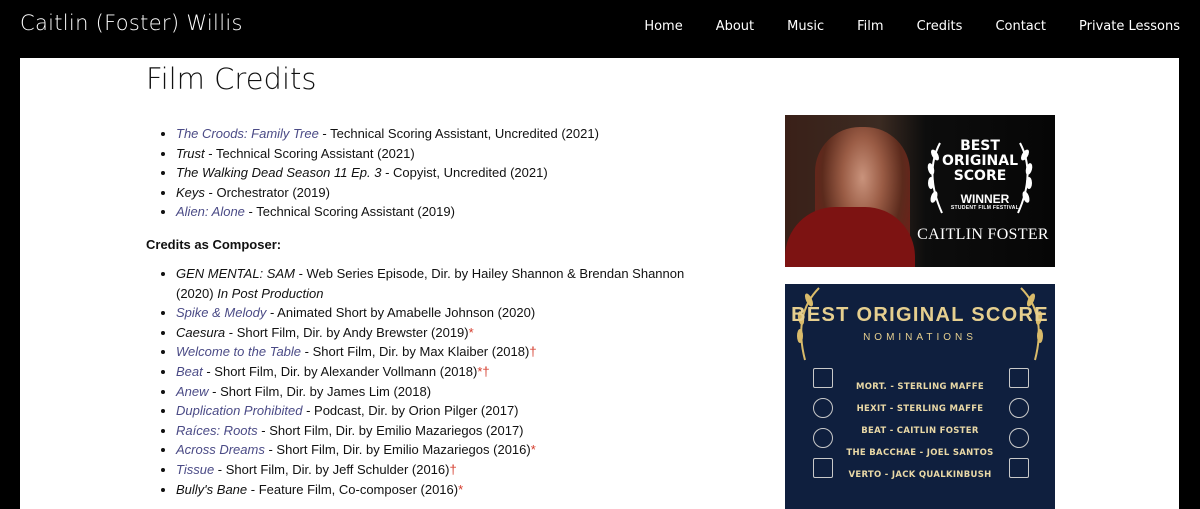  What do you see at coordinates (1129, 26) in the screenshot?
I see `nav-private-lessons: Private Lessons` at bounding box center [1129, 26].